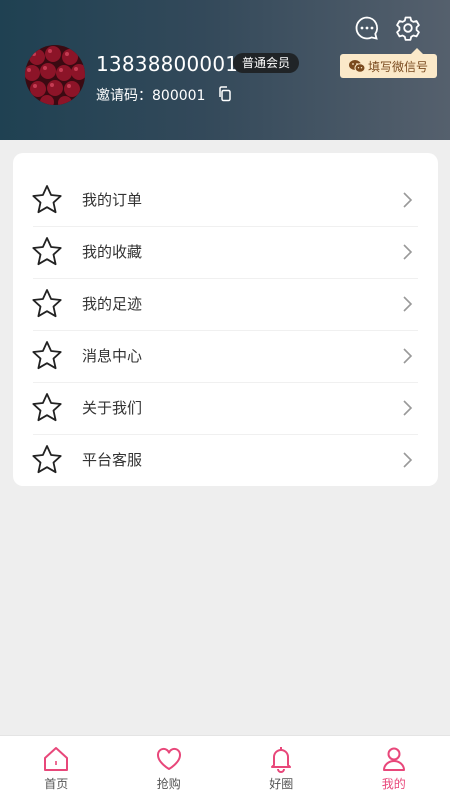 This screenshot has height=800, width=450. What do you see at coordinates (225, 356) in the screenshot?
I see `menu-item-messages: 消息中心` at bounding box center [225, 356].